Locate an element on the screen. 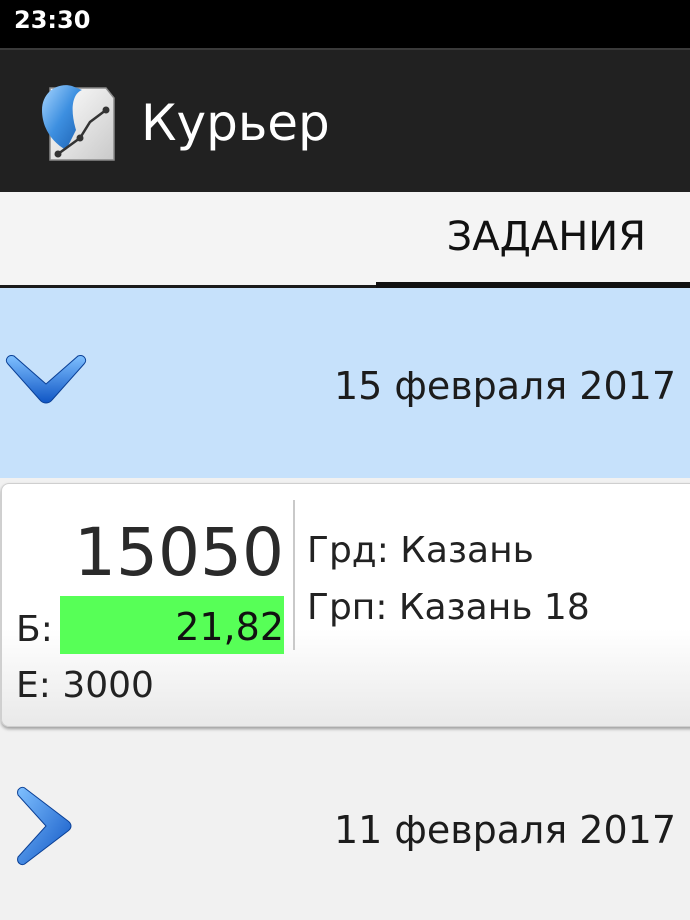 The height and width of the screenshot is (920, 690). tab-tasks: ЗАДАНИЯ is located at coordinates (533, 241).